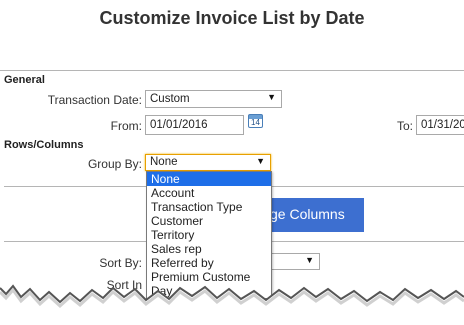 The width and height of the screenshot is (464, 325). I want to click on torn-edge-decoration, so click(232, 304).